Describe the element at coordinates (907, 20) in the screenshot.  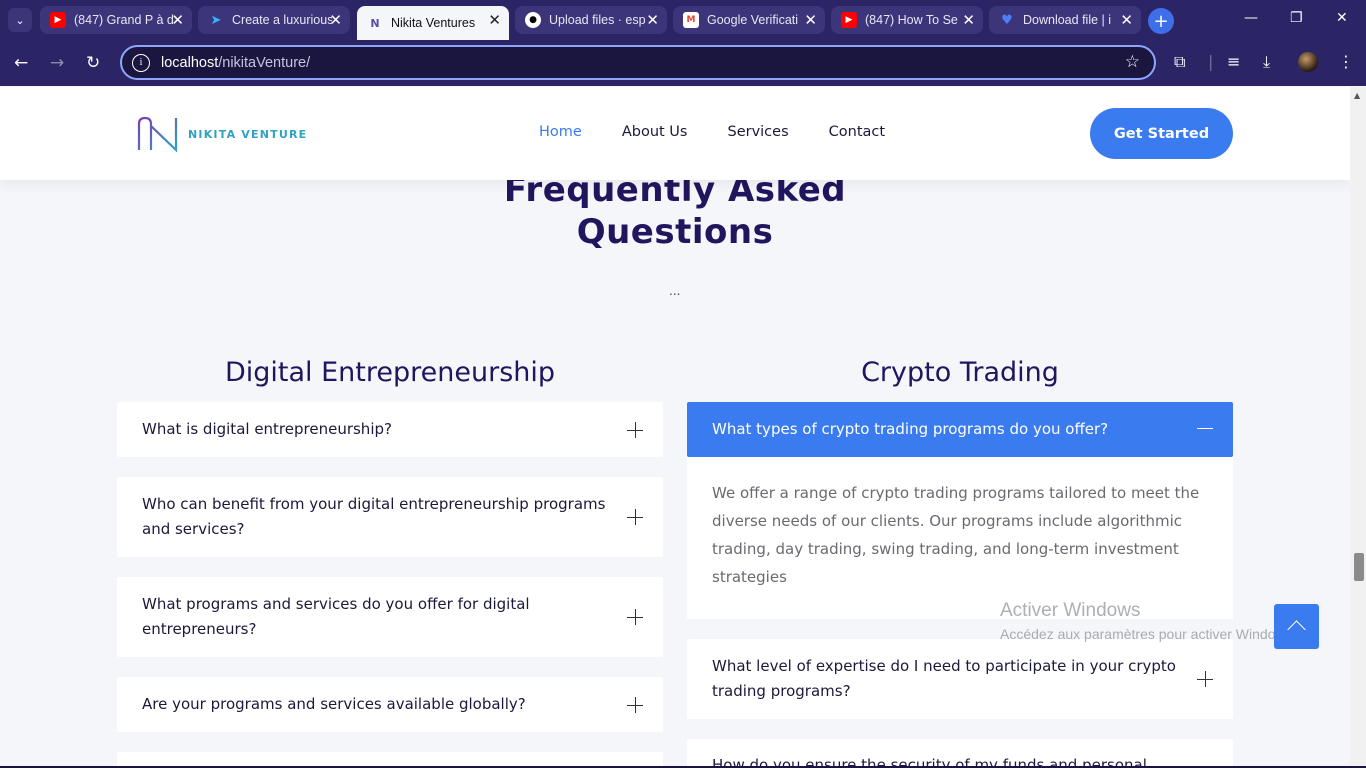
I see `browser-tab: ▶ (847) How To Se ✕` at that location.